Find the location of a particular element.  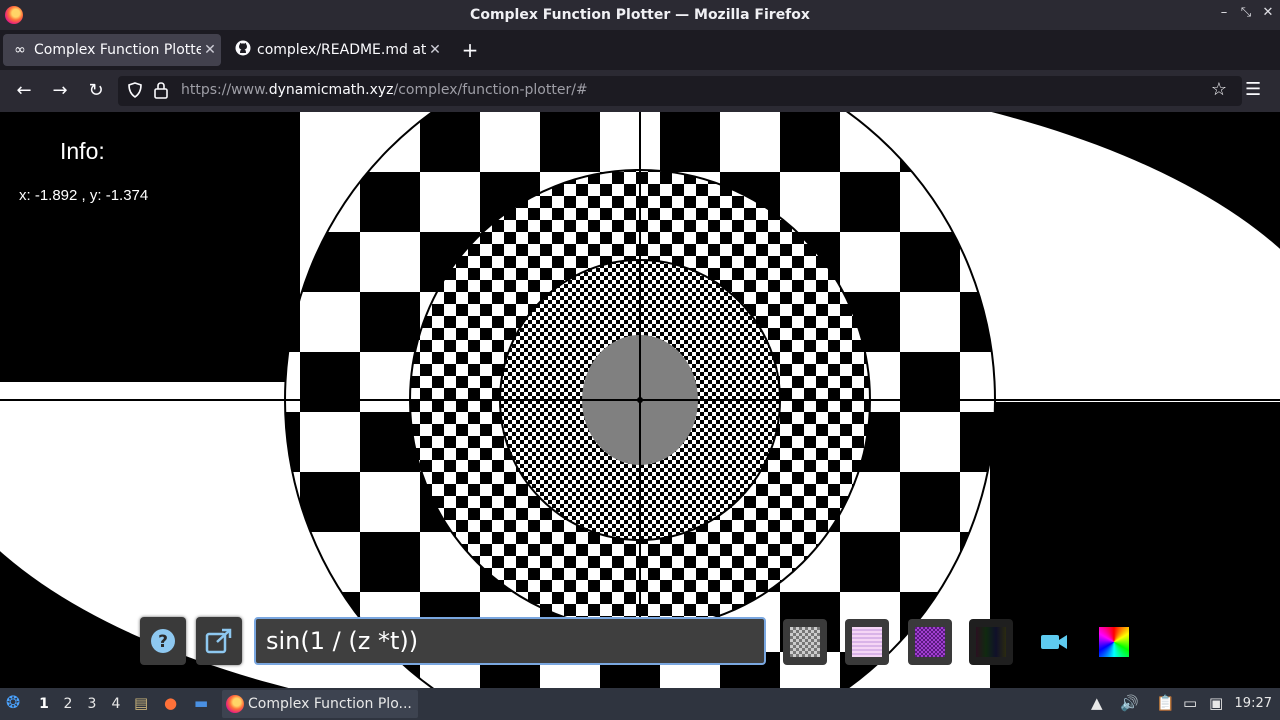

color-wheel-icon is located at coordinates (1114, 642).